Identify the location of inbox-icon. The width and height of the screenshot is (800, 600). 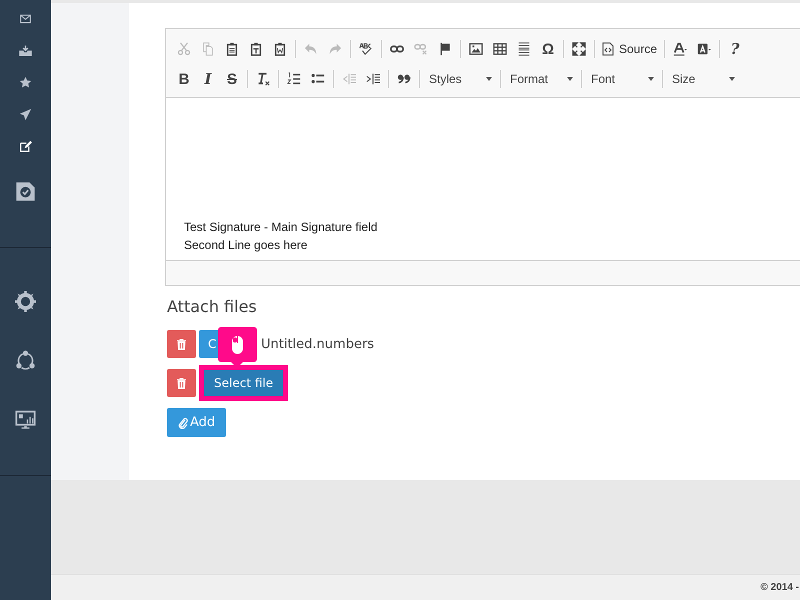
(25, 50).